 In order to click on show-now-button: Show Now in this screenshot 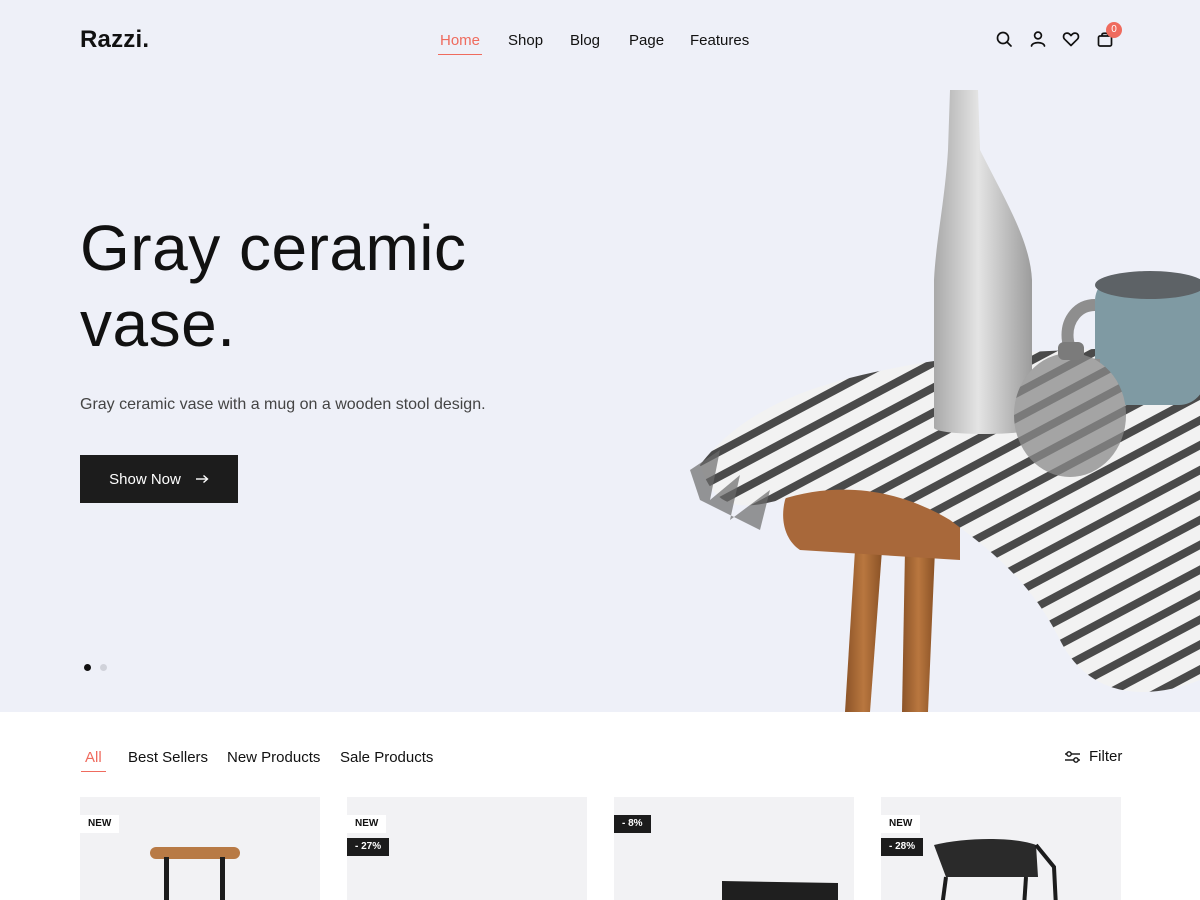, I will do `click(159, 479)`.